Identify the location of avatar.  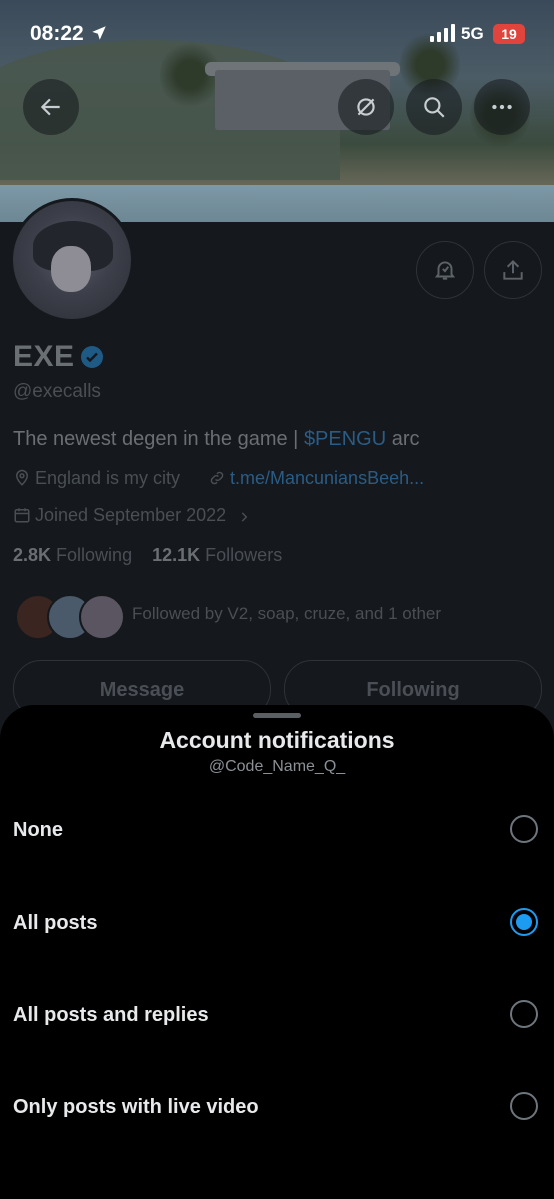
(72, 260).